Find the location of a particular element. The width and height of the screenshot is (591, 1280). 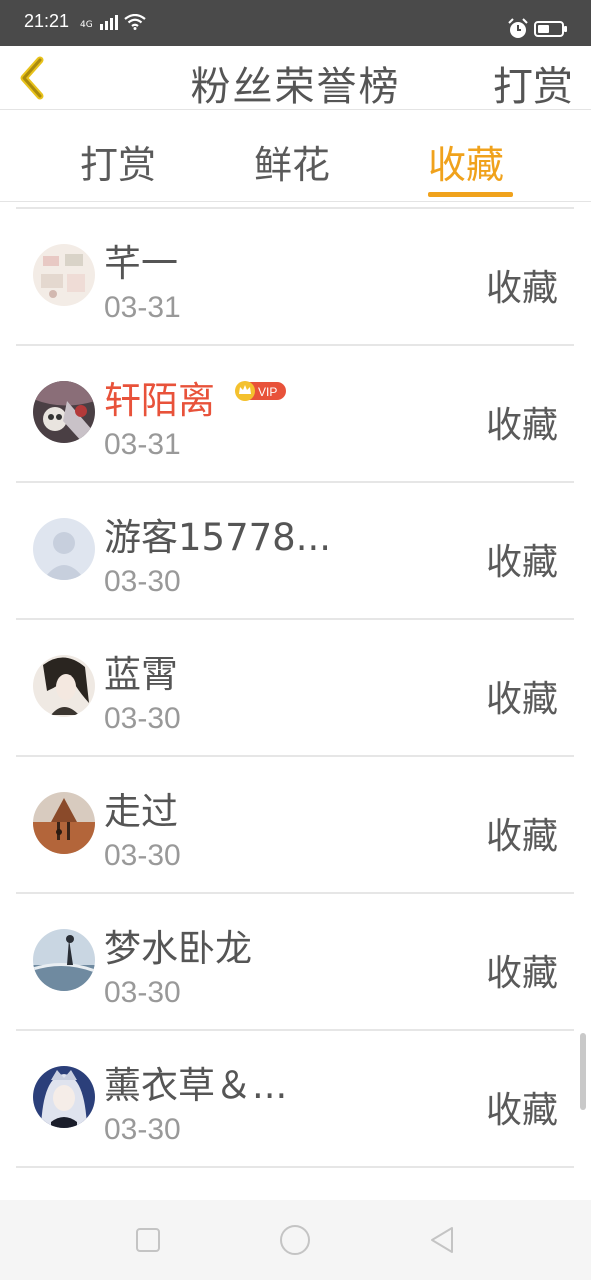

list-item: 薰衣草＆... 03-30 收藏 is located at coordinates (295, 1099).